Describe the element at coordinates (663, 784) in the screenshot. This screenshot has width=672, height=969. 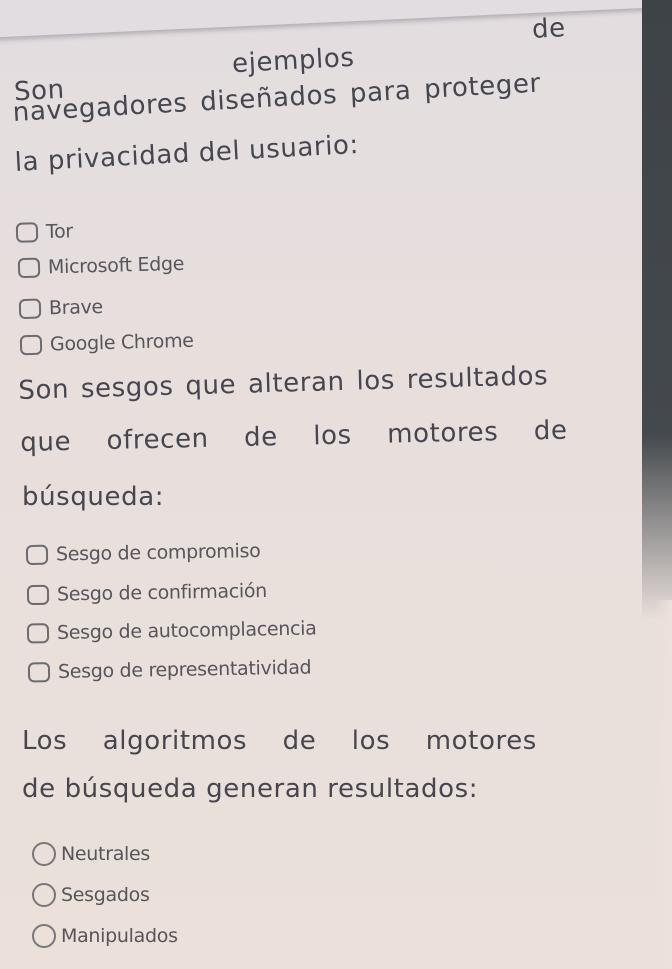
I see `paper-edge-fade` at that location.